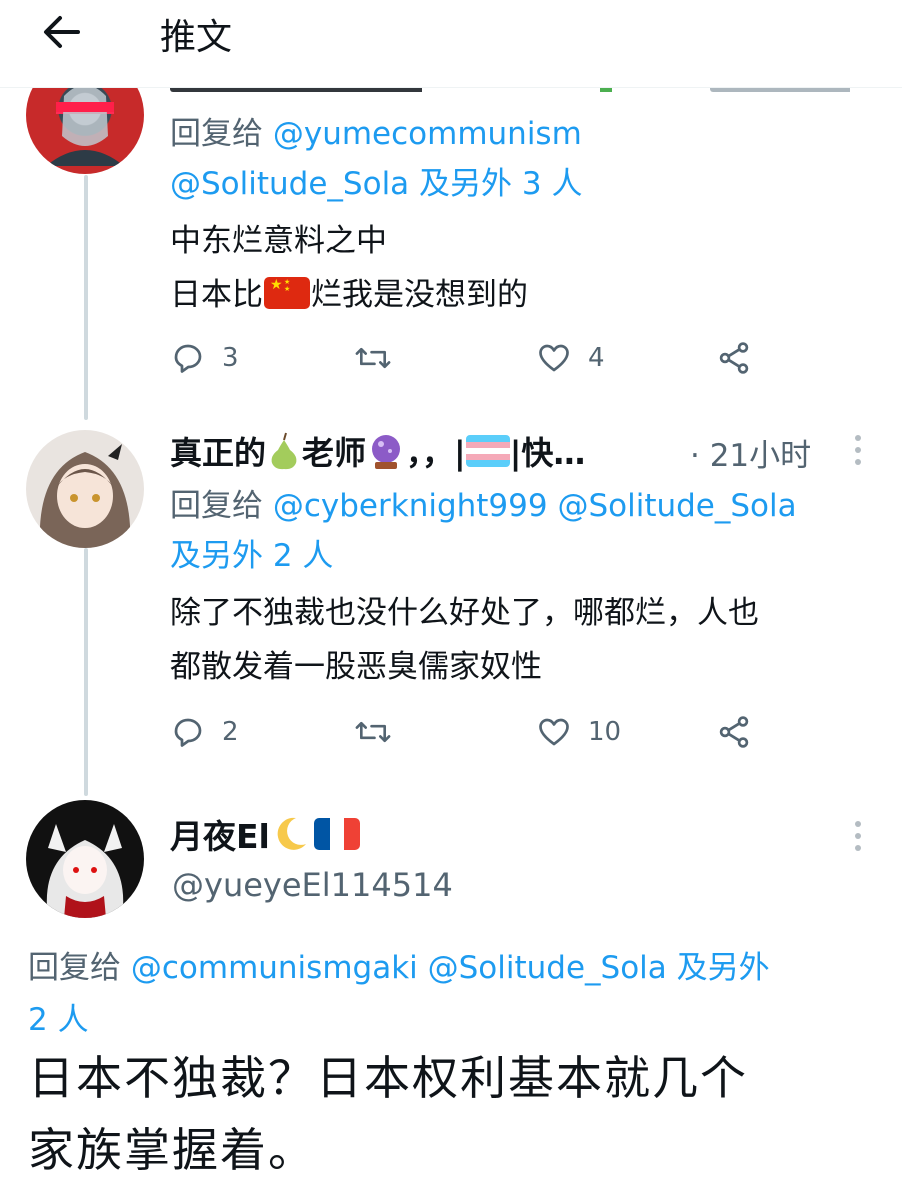  Describe the element at coordinates (312, 885) in the screenshot. I see `user-handle: @yueyeEl114514` at that location.